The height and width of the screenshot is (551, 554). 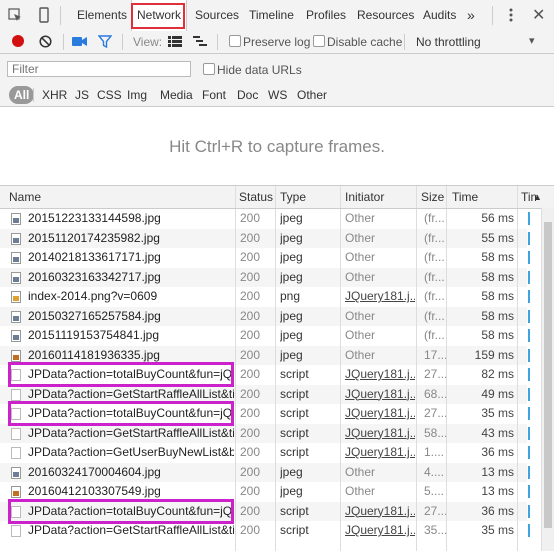 I want to click on column-header-time: Time, so click(x=465, y=197).